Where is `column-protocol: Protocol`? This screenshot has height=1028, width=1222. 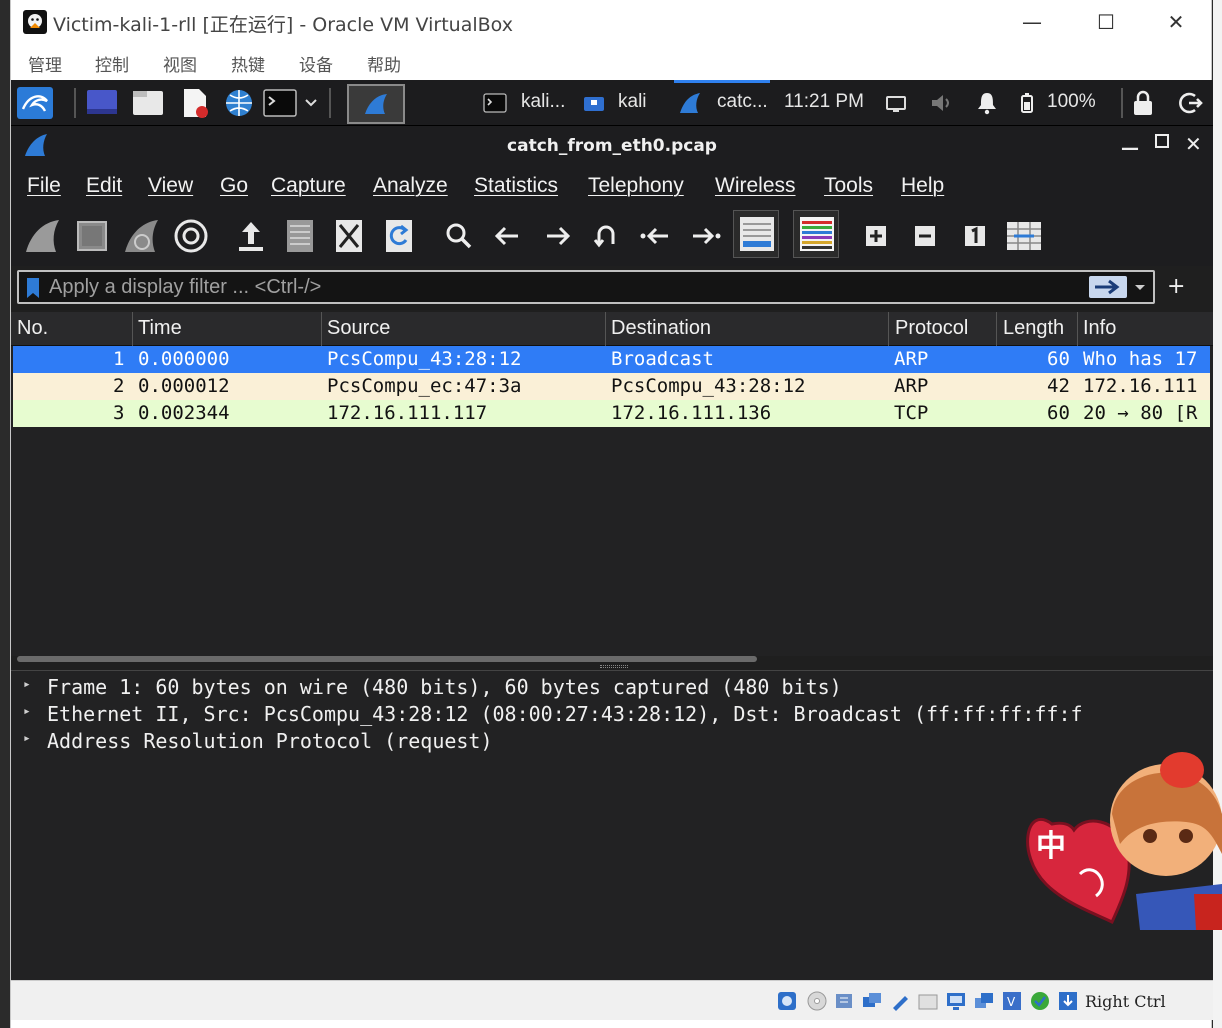
column-protocol: Protocol is located at coordinates (931, 328).